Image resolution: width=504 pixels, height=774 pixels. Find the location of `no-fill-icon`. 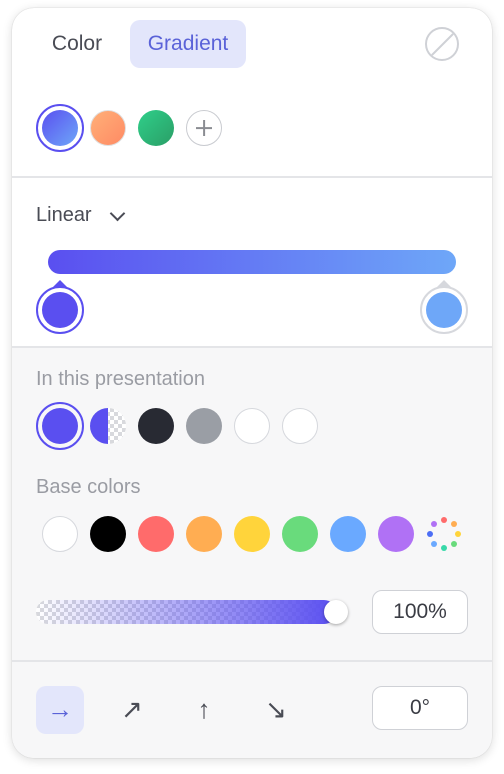

no-fill-icon is located at coordinates (442, 44).